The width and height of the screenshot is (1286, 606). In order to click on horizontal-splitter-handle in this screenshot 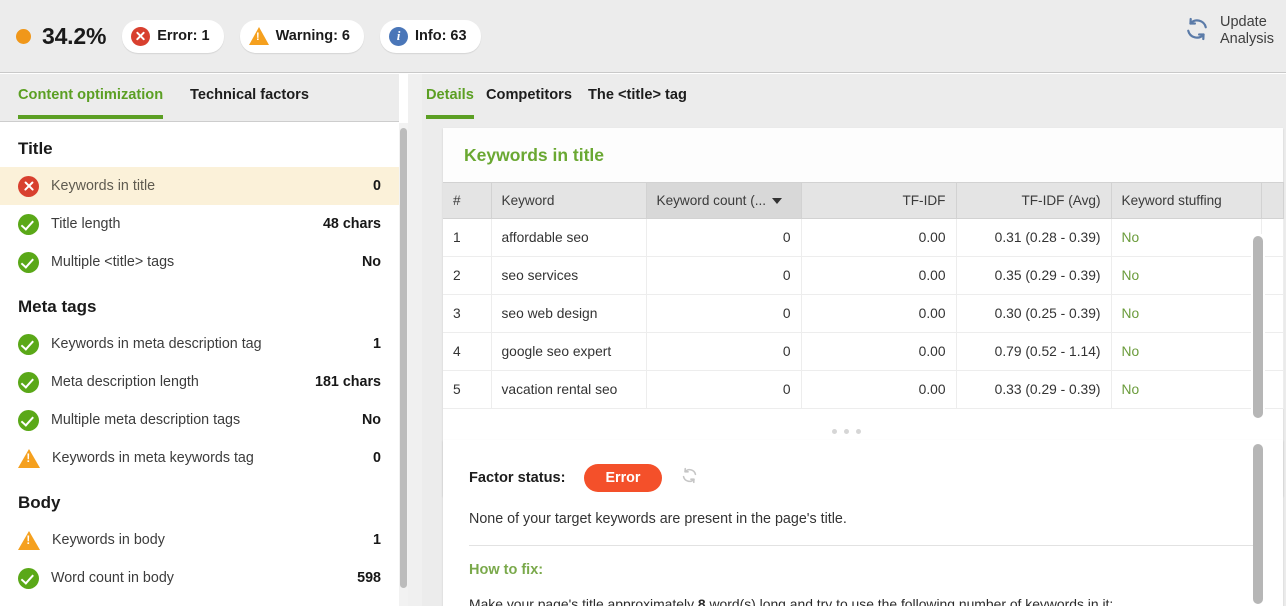, I will do `click(846, 431)`.